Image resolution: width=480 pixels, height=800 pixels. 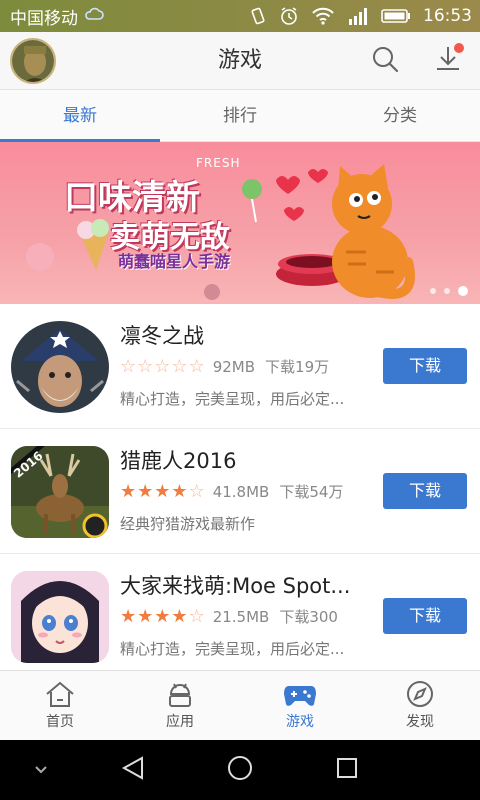 I want to click on tab-bar: 最新 排行 分类, so click(x=240, y=116).